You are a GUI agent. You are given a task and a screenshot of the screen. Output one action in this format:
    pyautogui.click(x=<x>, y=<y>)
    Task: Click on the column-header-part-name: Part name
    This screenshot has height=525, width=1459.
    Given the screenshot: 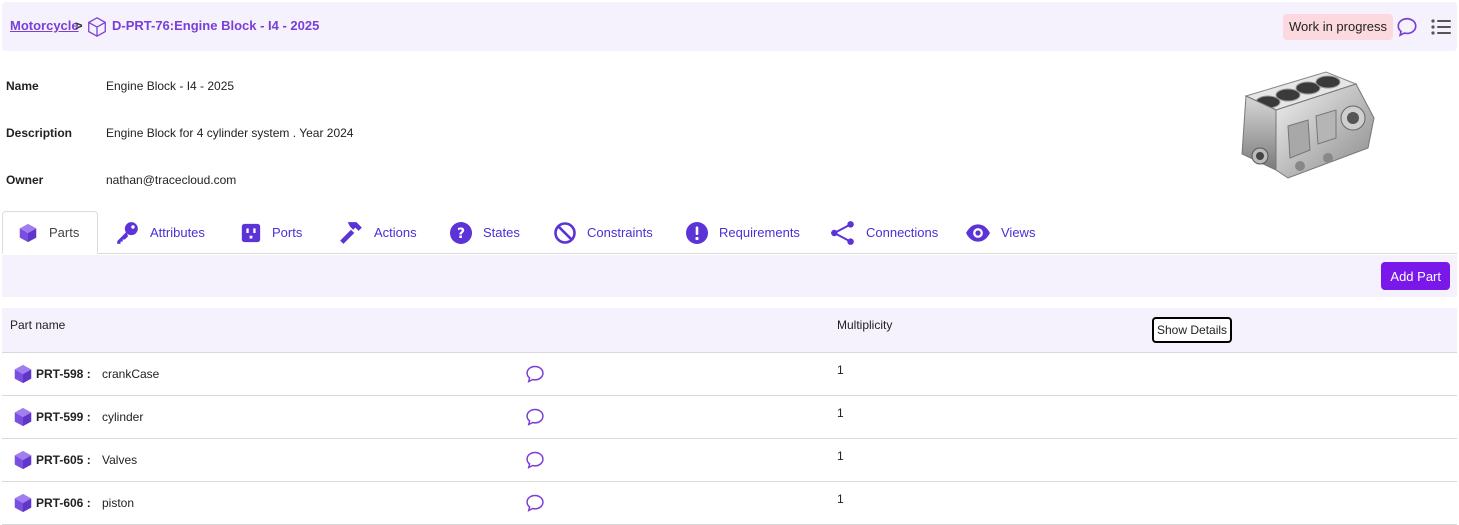 What is the action you would take?
    pyautogui.click(x=38, y=325)
    